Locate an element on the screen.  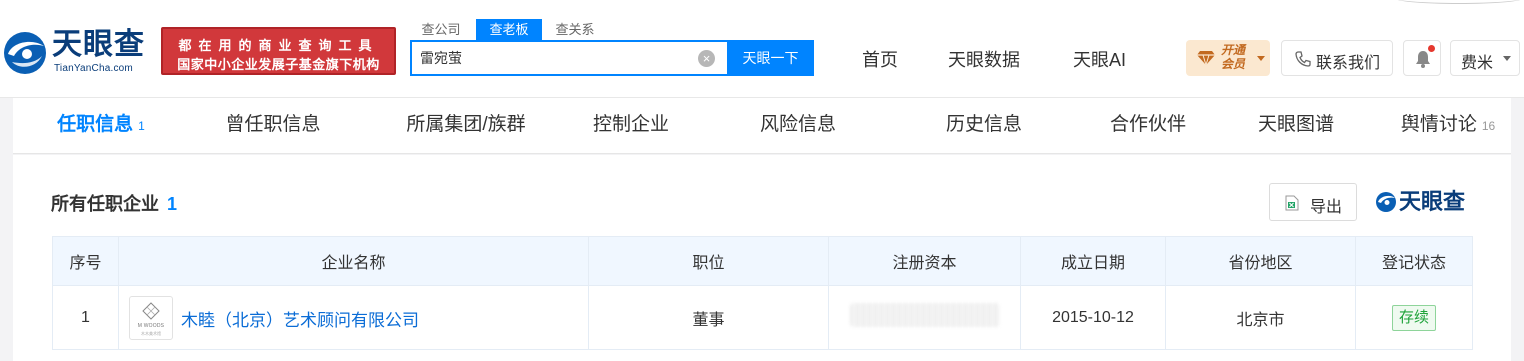
column-header-status: 登记状态 is located at coordinates (1414, 261).